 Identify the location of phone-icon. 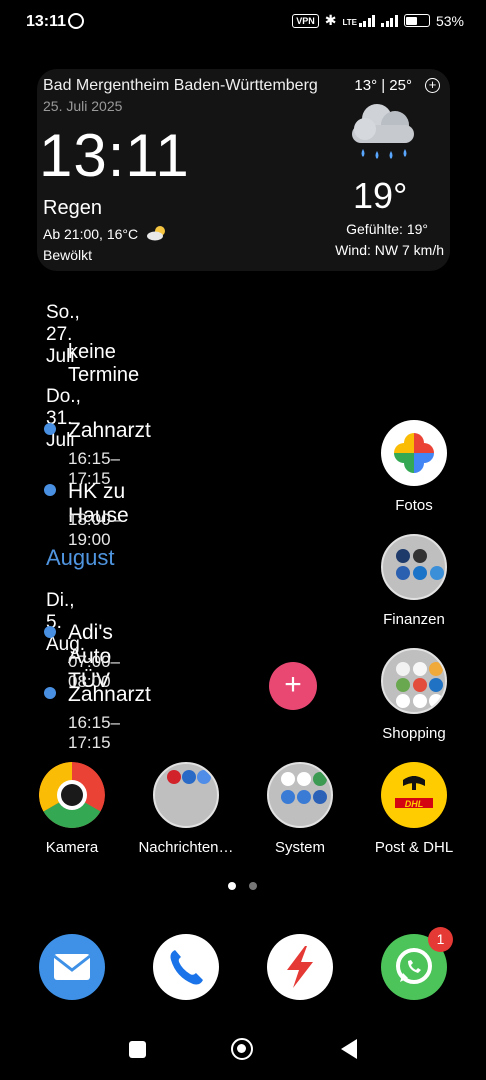
(186, 967).